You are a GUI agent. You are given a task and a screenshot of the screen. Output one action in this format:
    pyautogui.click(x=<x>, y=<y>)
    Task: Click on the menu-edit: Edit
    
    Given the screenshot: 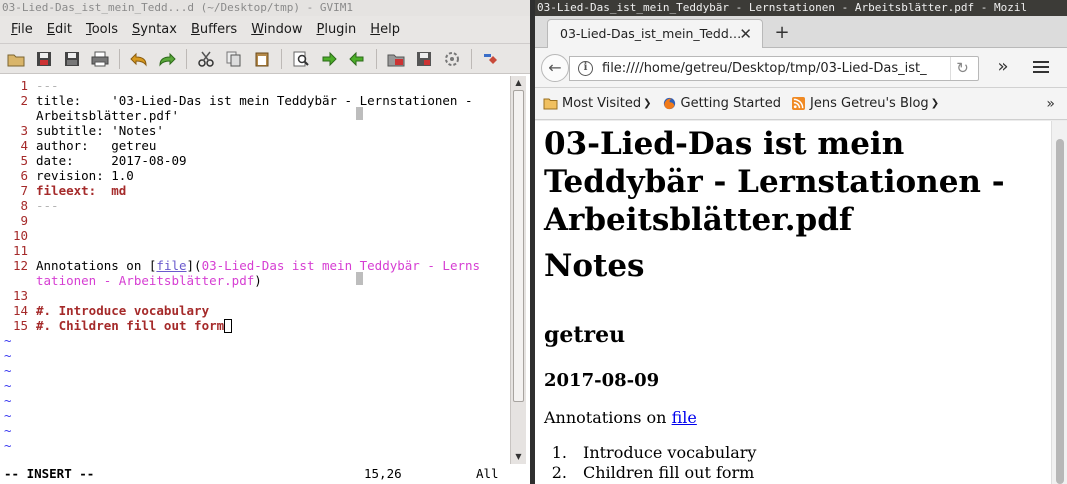 What is the action you would take?
    pyautogui.click(x=59, y=30)
    